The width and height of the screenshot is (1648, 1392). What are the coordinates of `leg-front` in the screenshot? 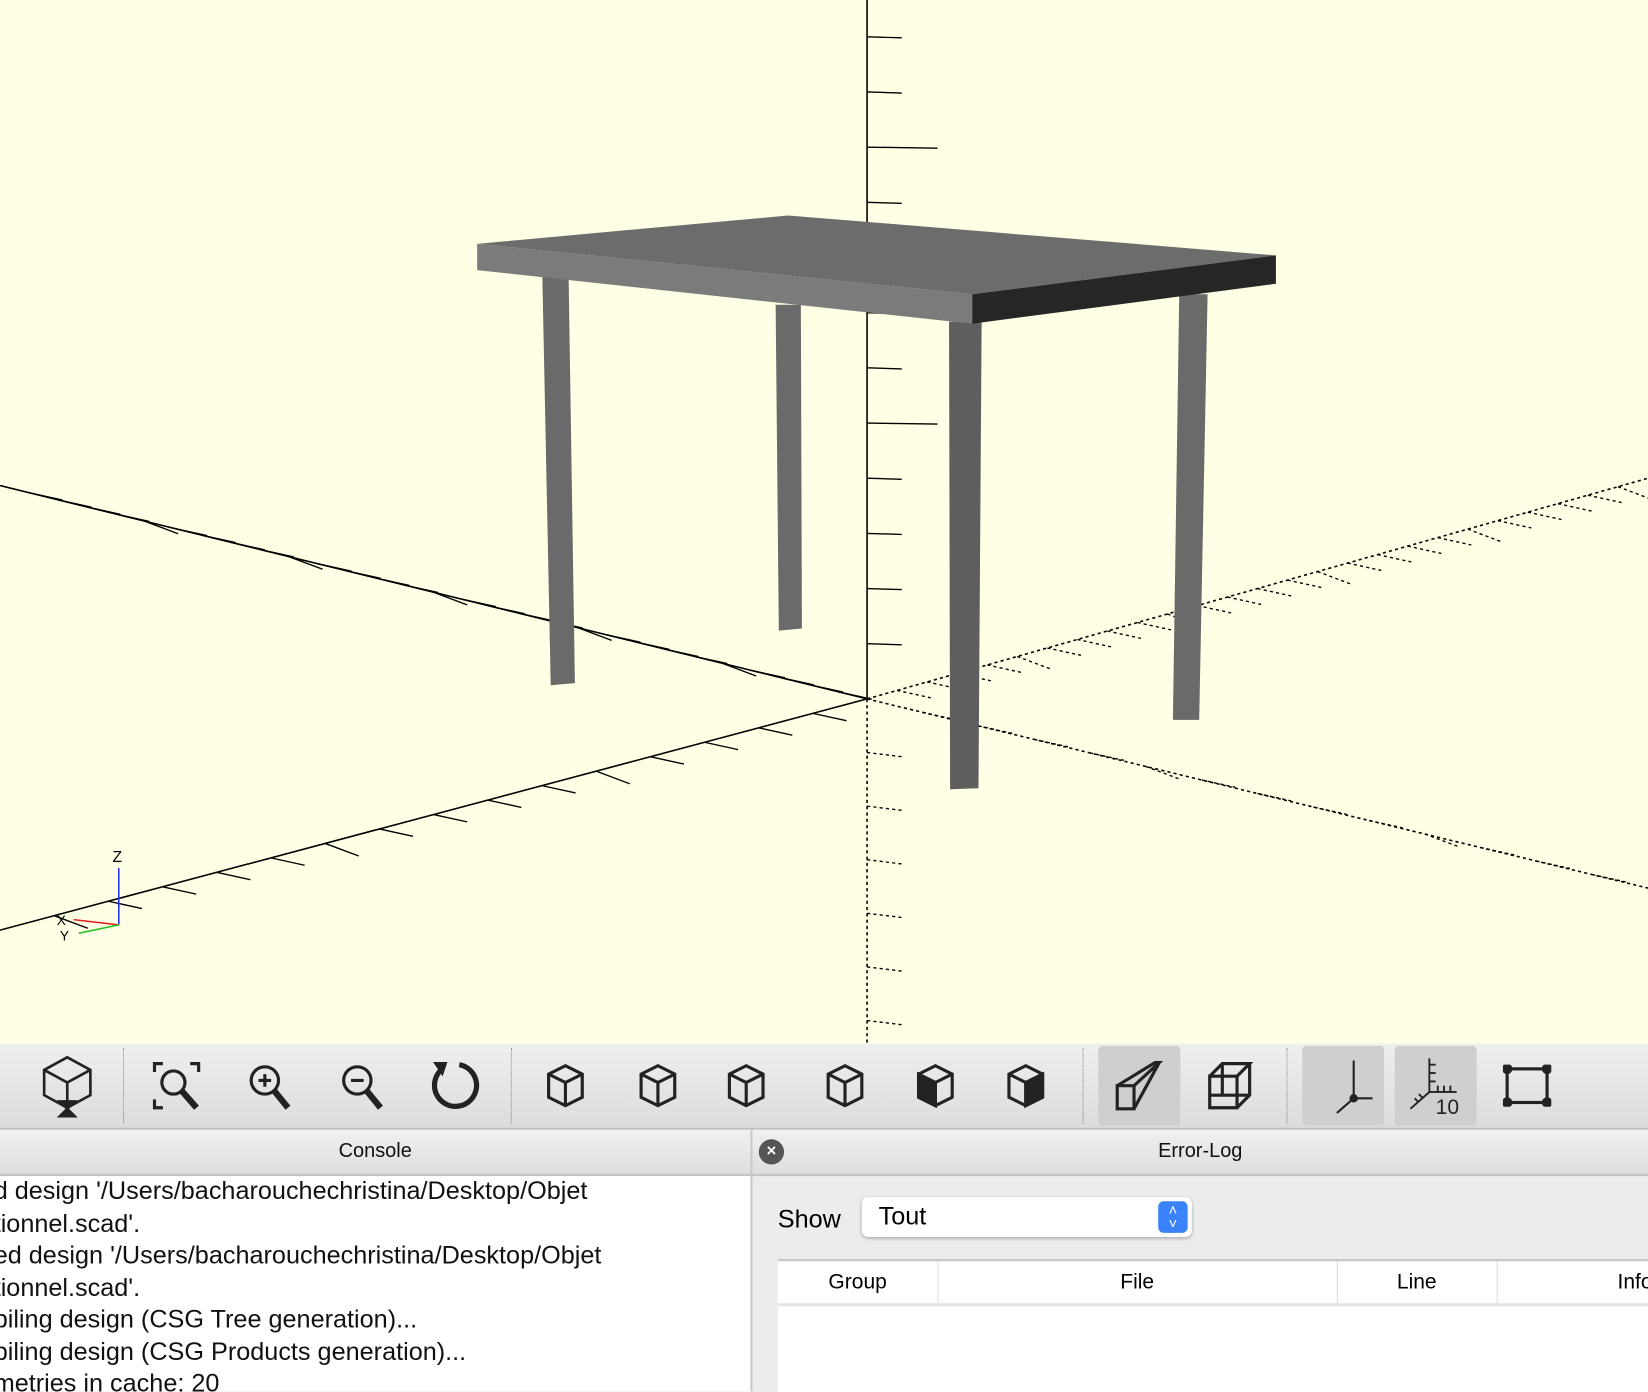 It's located at (965, 555).